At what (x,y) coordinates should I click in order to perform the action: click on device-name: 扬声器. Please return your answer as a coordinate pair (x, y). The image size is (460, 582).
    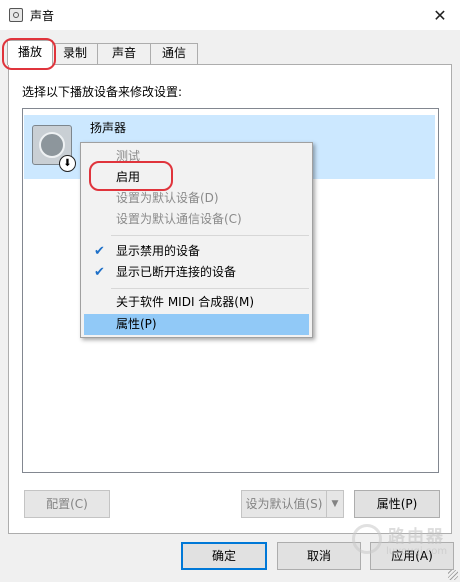
    Looking at the image, I should click on (108, 128).